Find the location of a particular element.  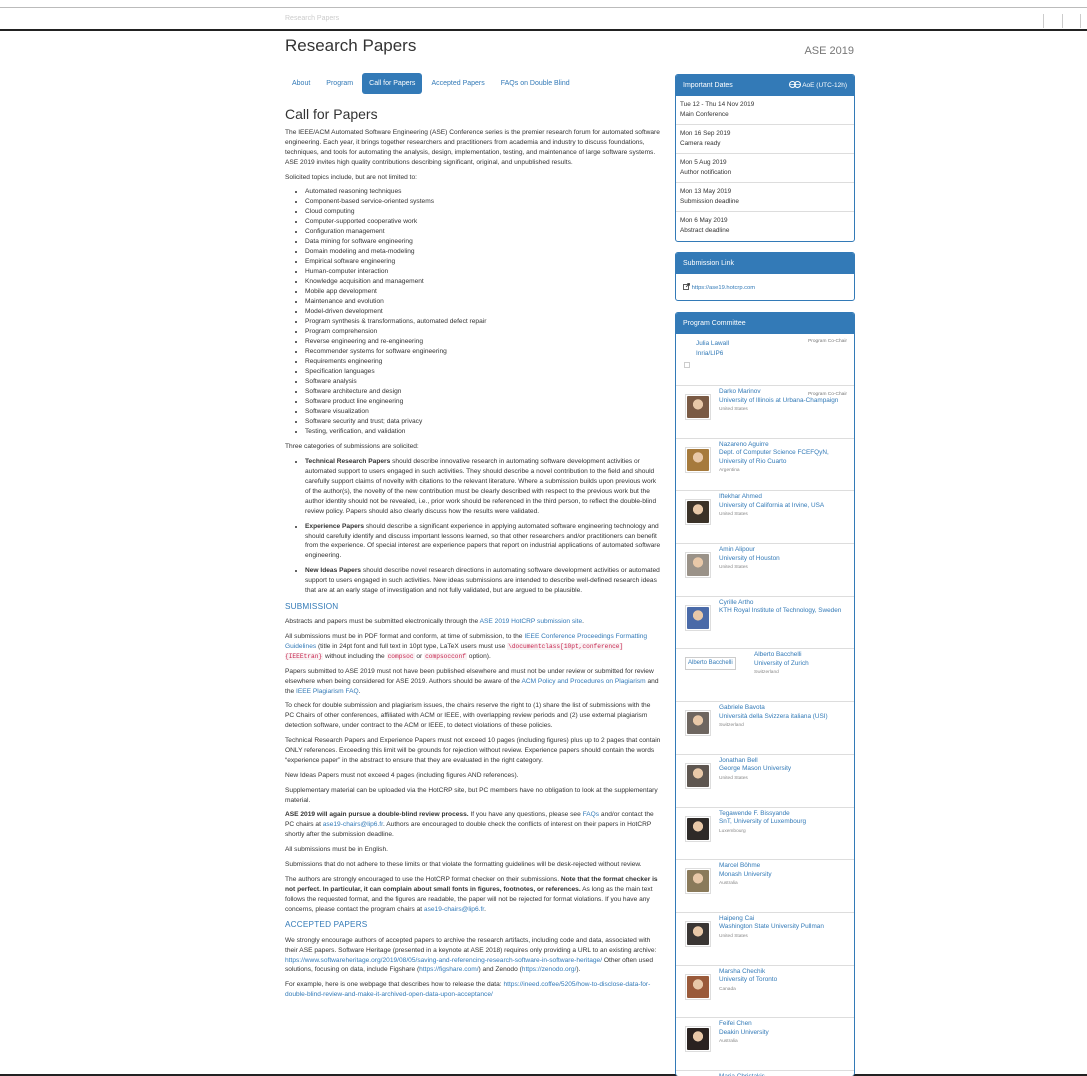

member-affiliation: Monash University is located at coordinates (785, 875).